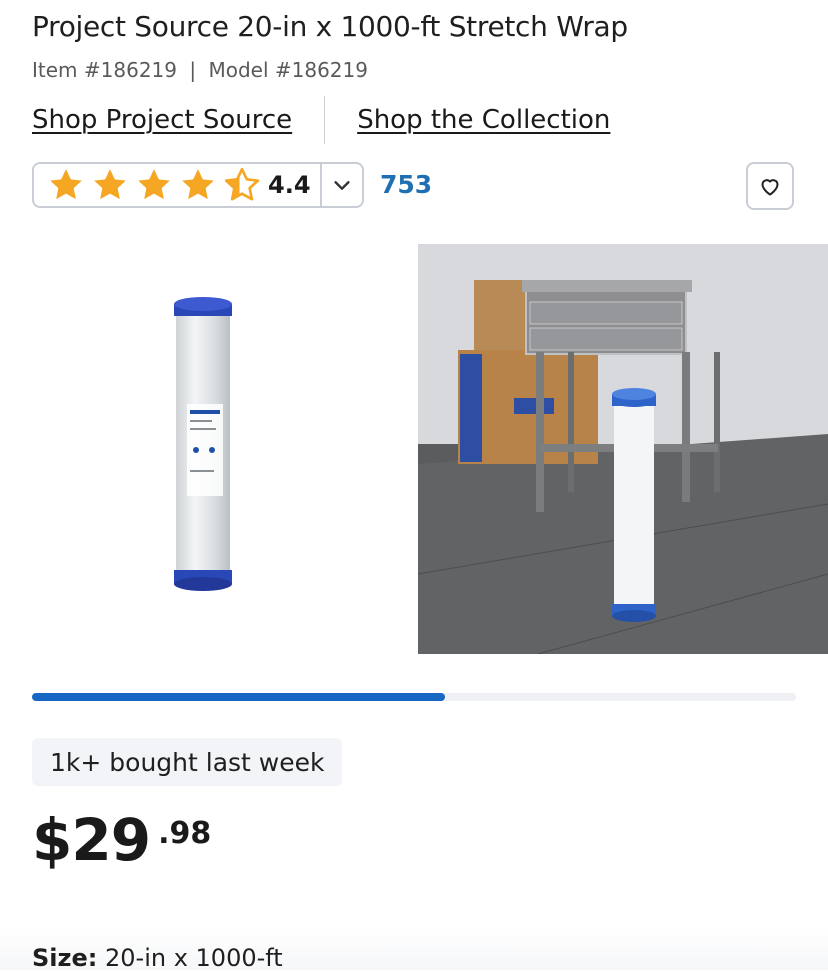  I want to click on chevron-down-icon, so click(342, 185).